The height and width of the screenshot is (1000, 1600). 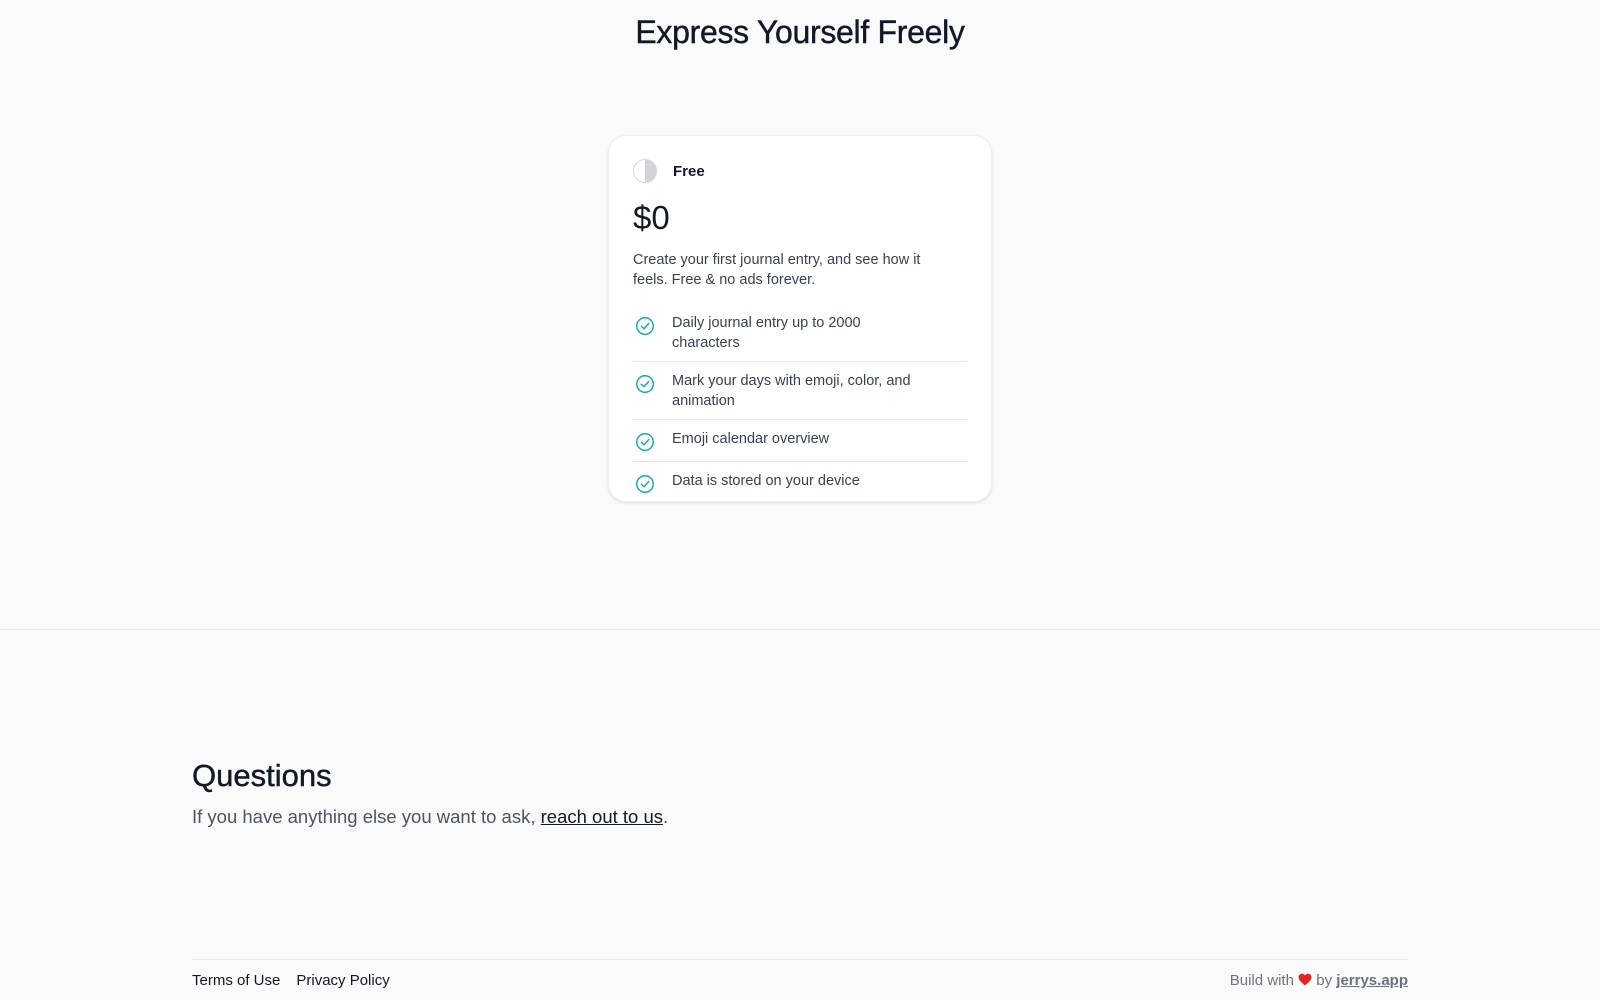 What do you see at coordinates (1305, 979) in the screenshot?
I see `heart-icon` at bounding box center [1305, 979].